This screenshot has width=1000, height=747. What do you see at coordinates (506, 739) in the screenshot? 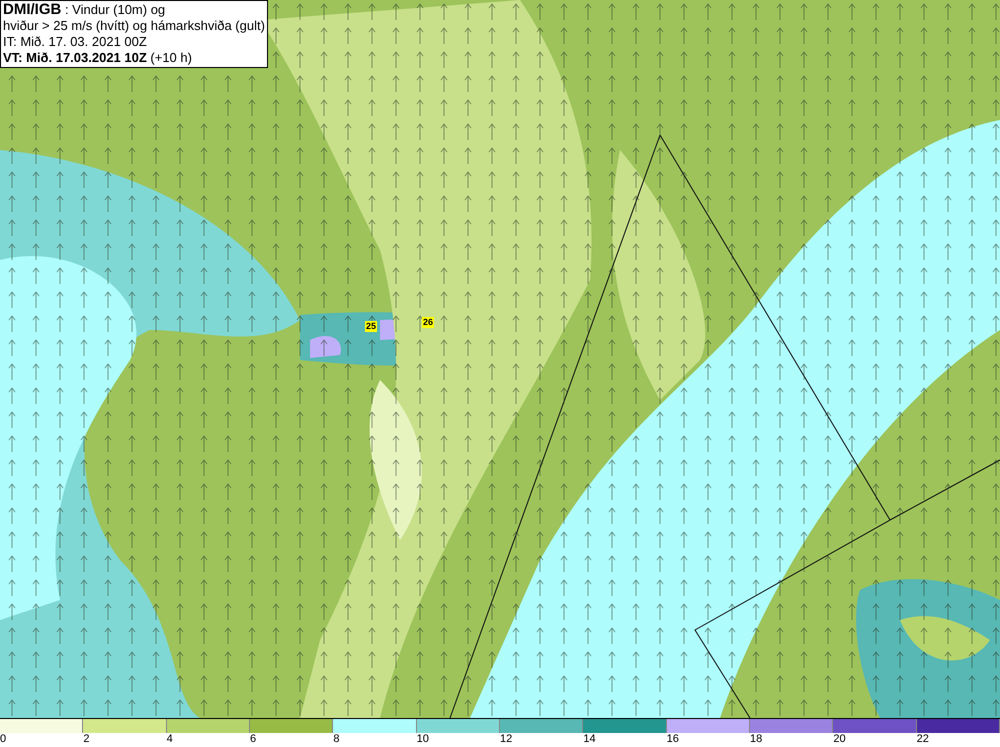
I see `legend-tick-label: 12` at bounding box center [506, 739].